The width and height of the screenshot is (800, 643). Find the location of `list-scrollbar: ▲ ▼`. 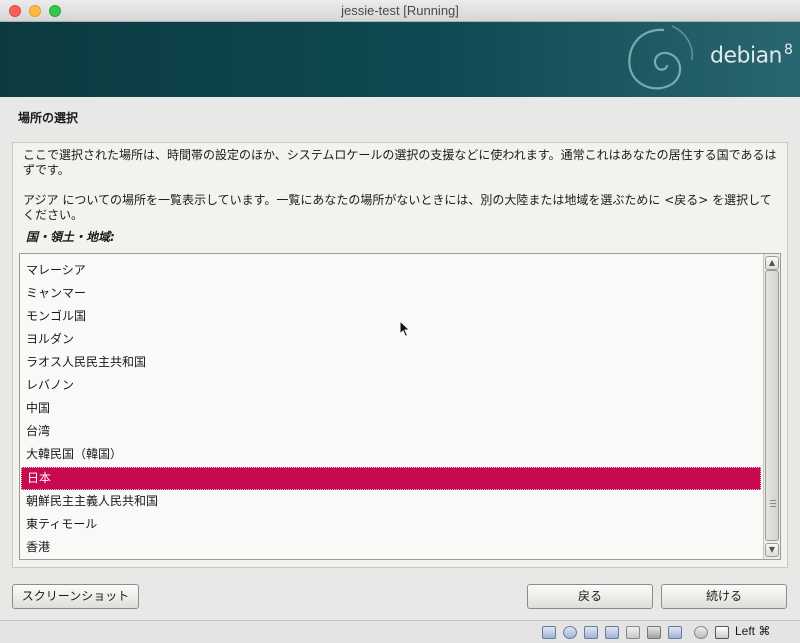

list-scrollbar: ▲ ▼ is located at coordinates (771, 406).